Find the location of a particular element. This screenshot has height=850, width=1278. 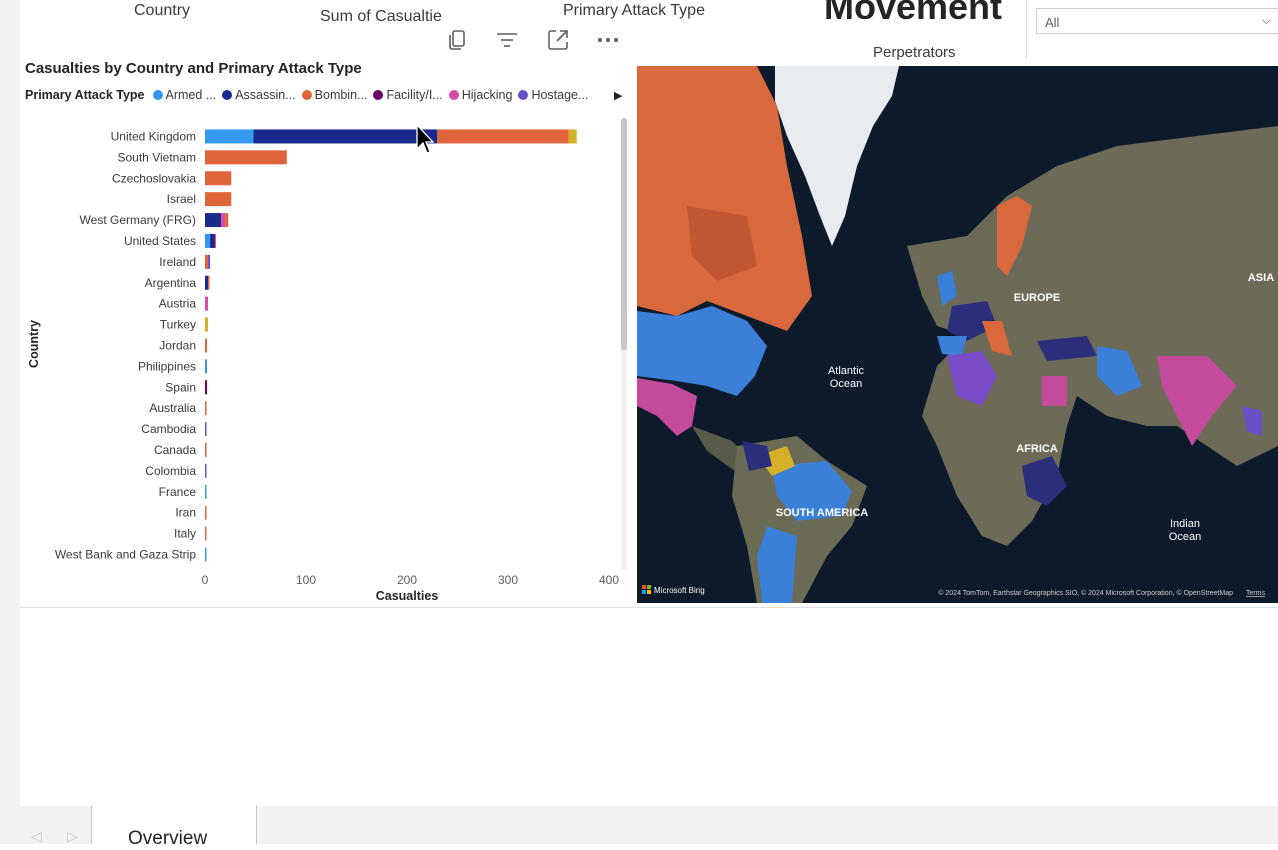

map-label-south-america: SOUTH AMERICA is located at coordinates (822, 513).